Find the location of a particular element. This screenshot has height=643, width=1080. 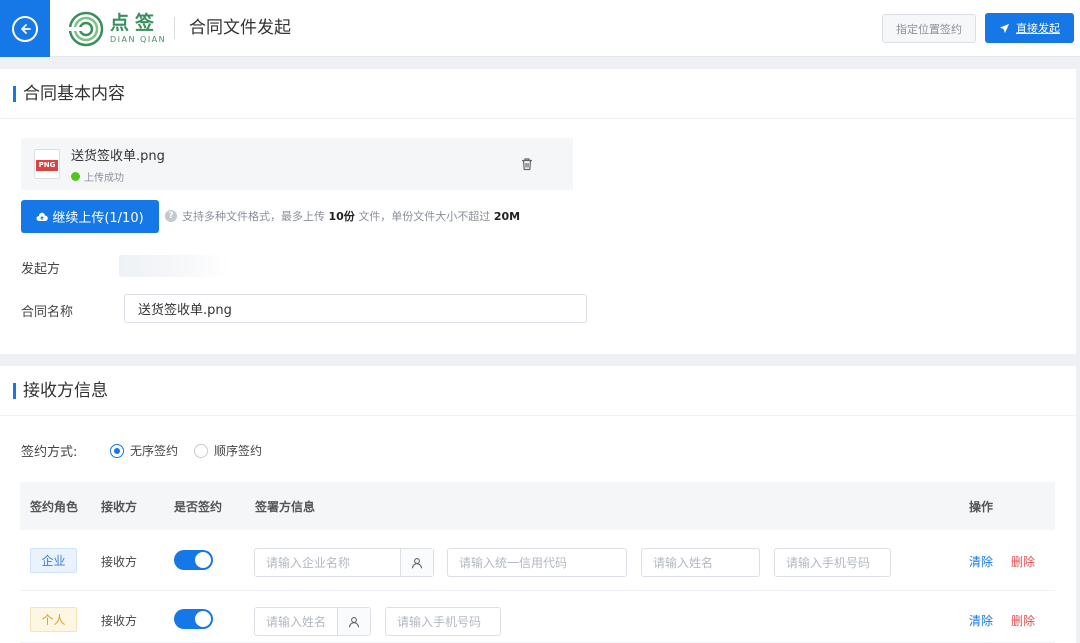

uploaded-file-item: PNG 送货签收单.png 上传成功 is located at coordinates (297, 164).